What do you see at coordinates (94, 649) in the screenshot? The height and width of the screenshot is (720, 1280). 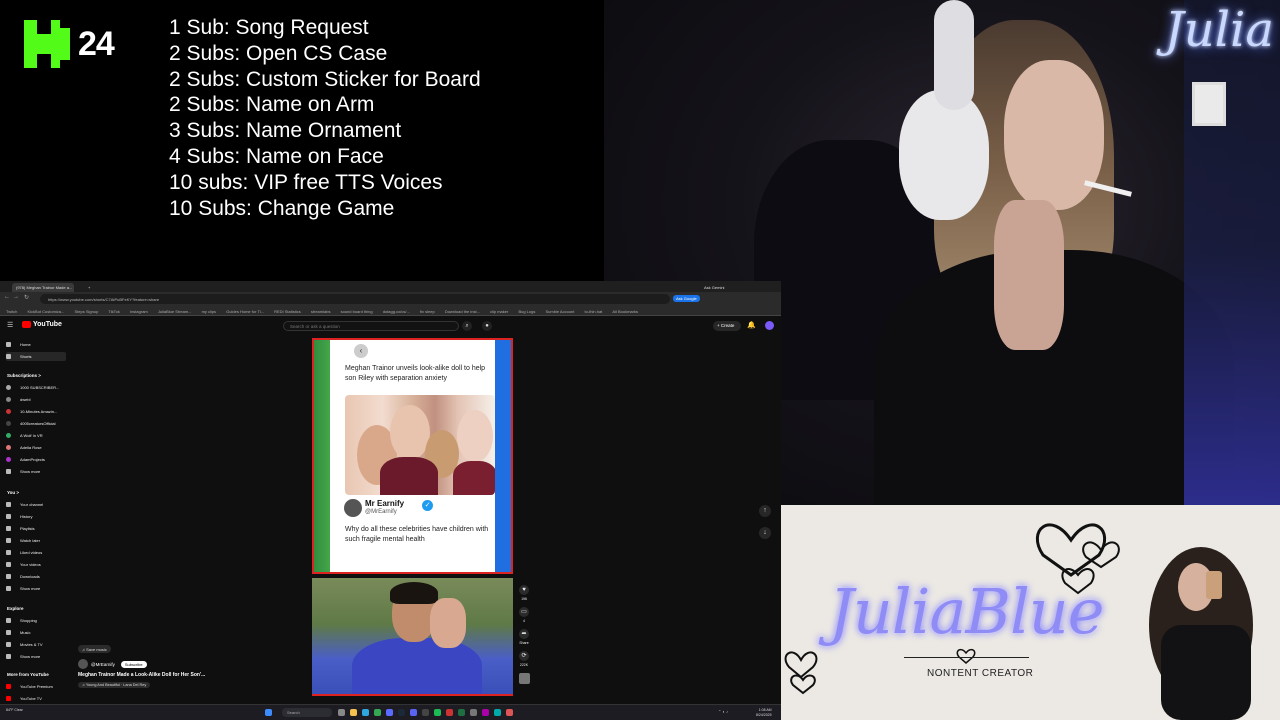 I see `save-music-button: ♫ Save music` at bounding box center [94, 649].